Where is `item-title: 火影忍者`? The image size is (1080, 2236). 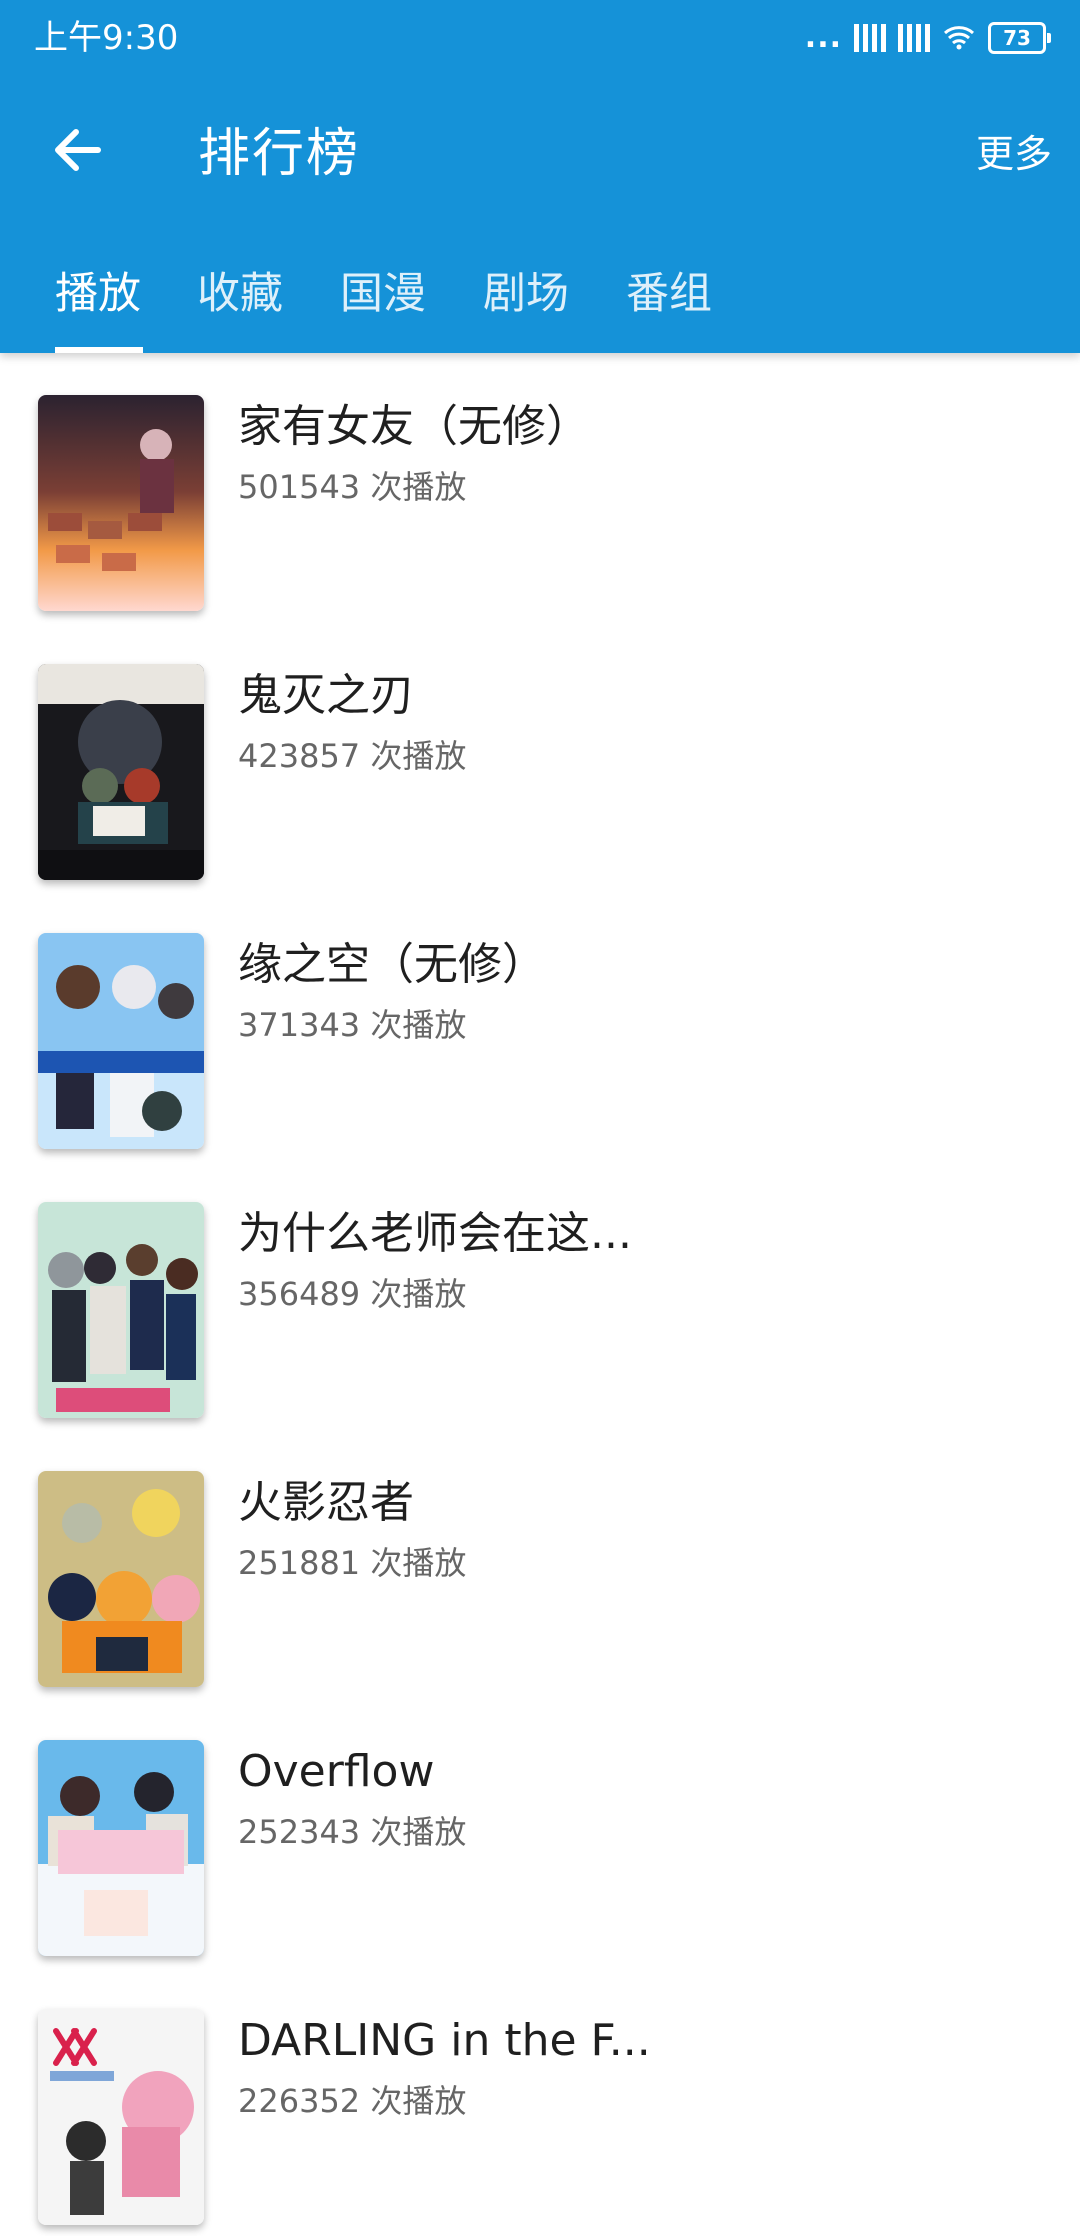 item-title: 火影忍者 is located at coordinates (326, 1502).